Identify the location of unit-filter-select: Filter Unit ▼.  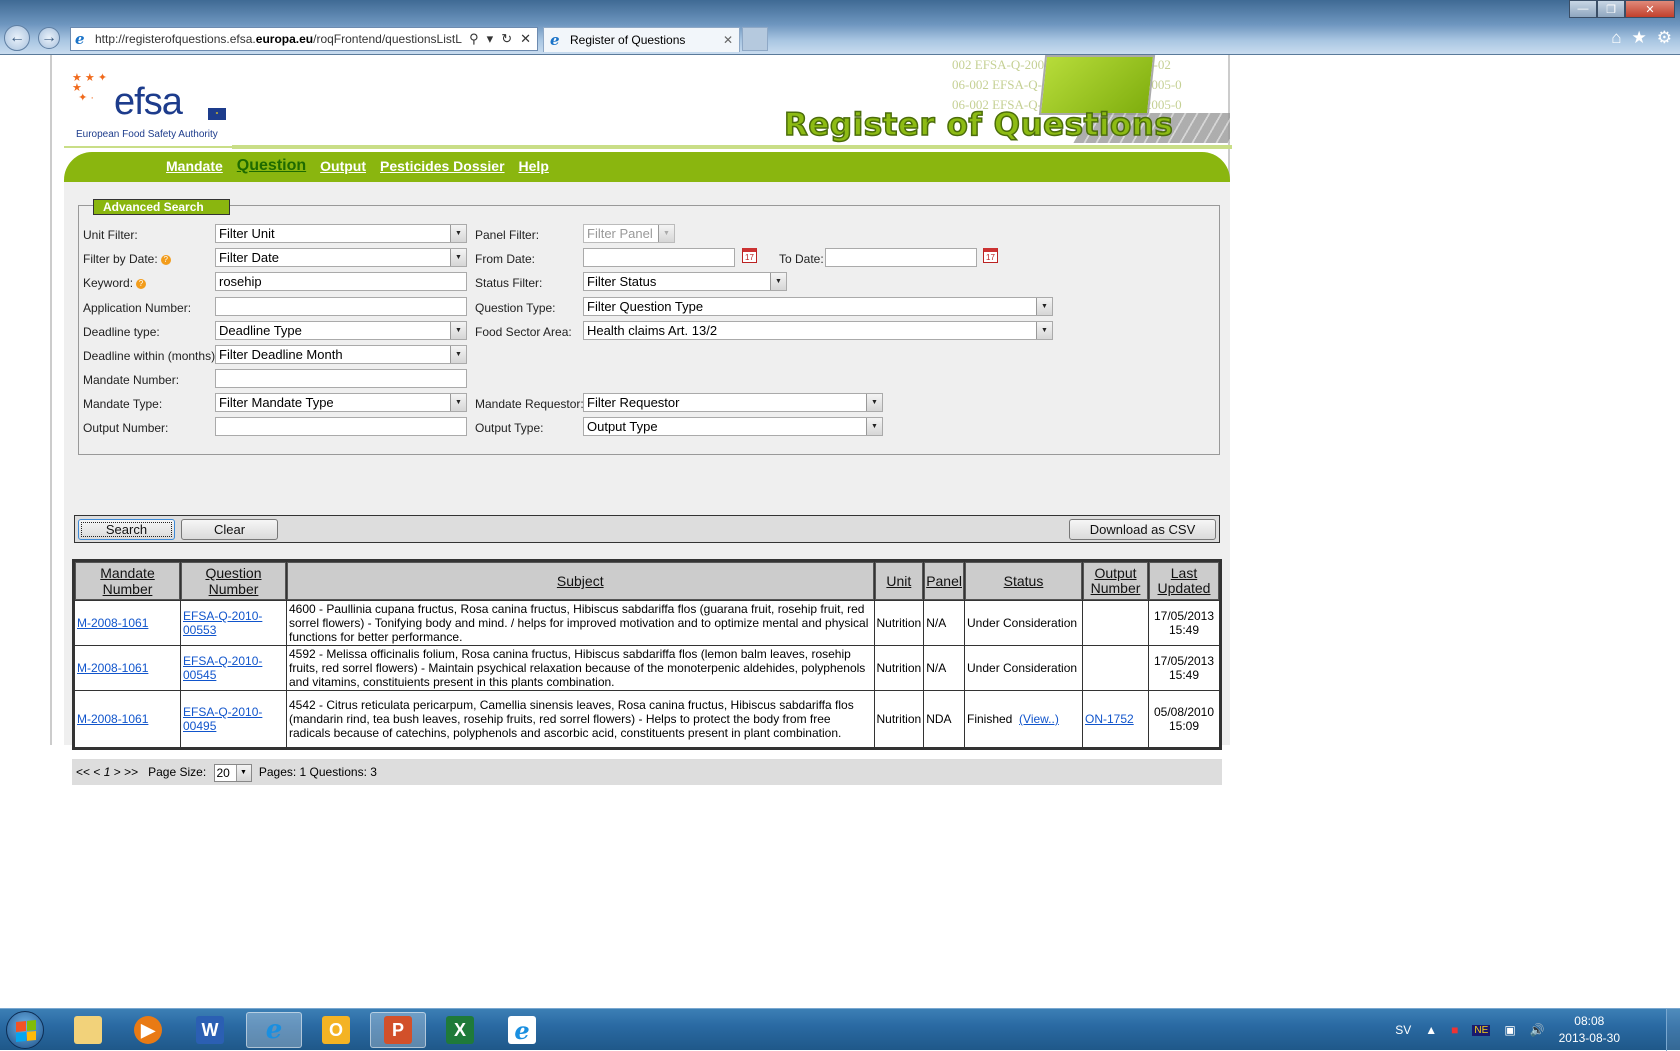
(341, 233).